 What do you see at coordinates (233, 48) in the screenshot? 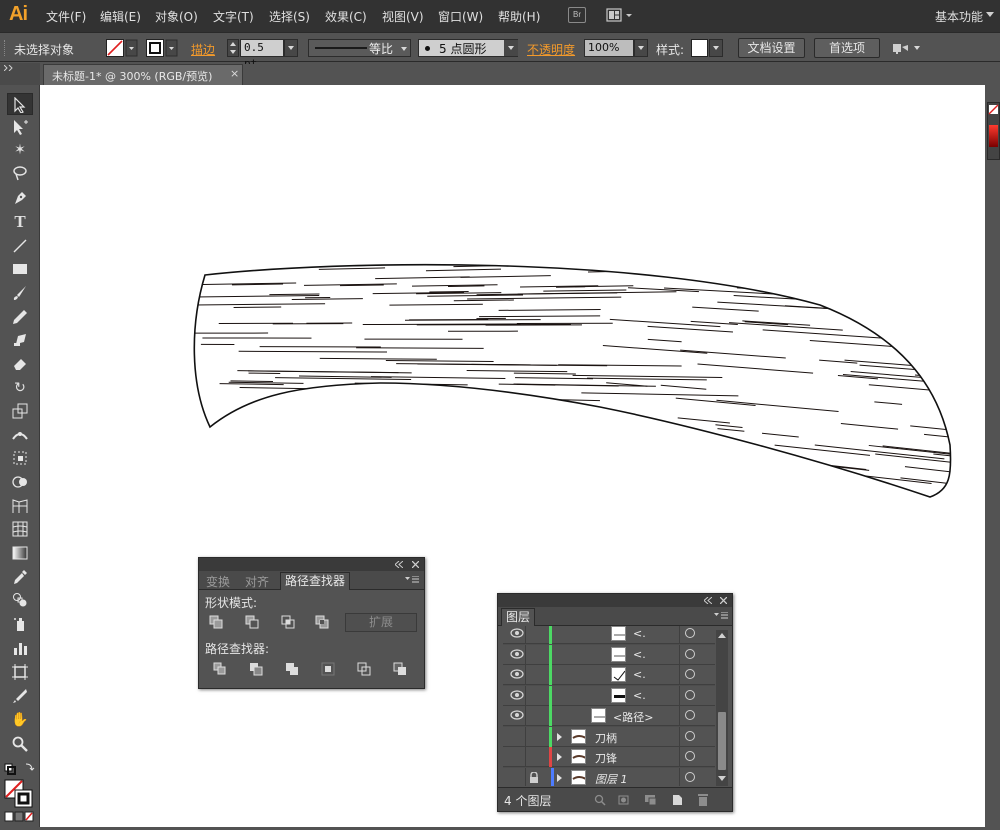
I see `stroke-weight-stepper-icon` at bounding box center [233, 48].